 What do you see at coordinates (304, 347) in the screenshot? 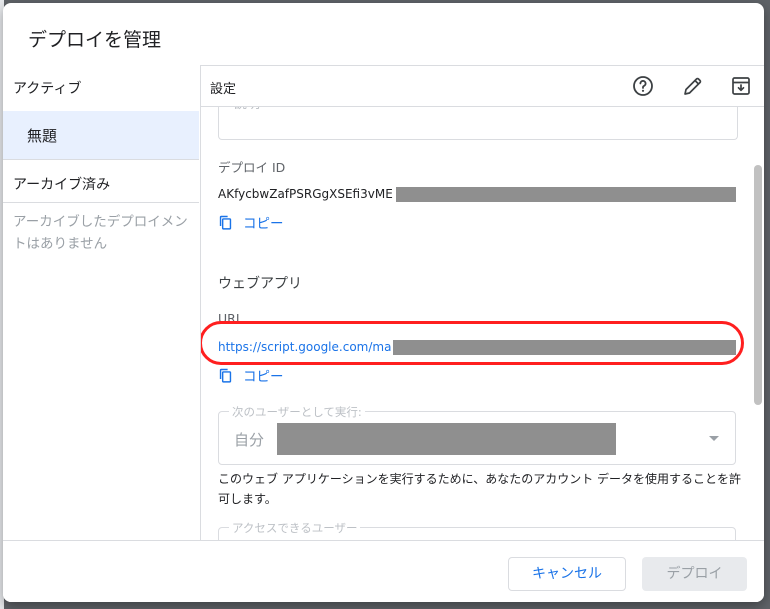
I see `webapp-url-link: https://script.google.com/ma` at bounding box center [304, 347].